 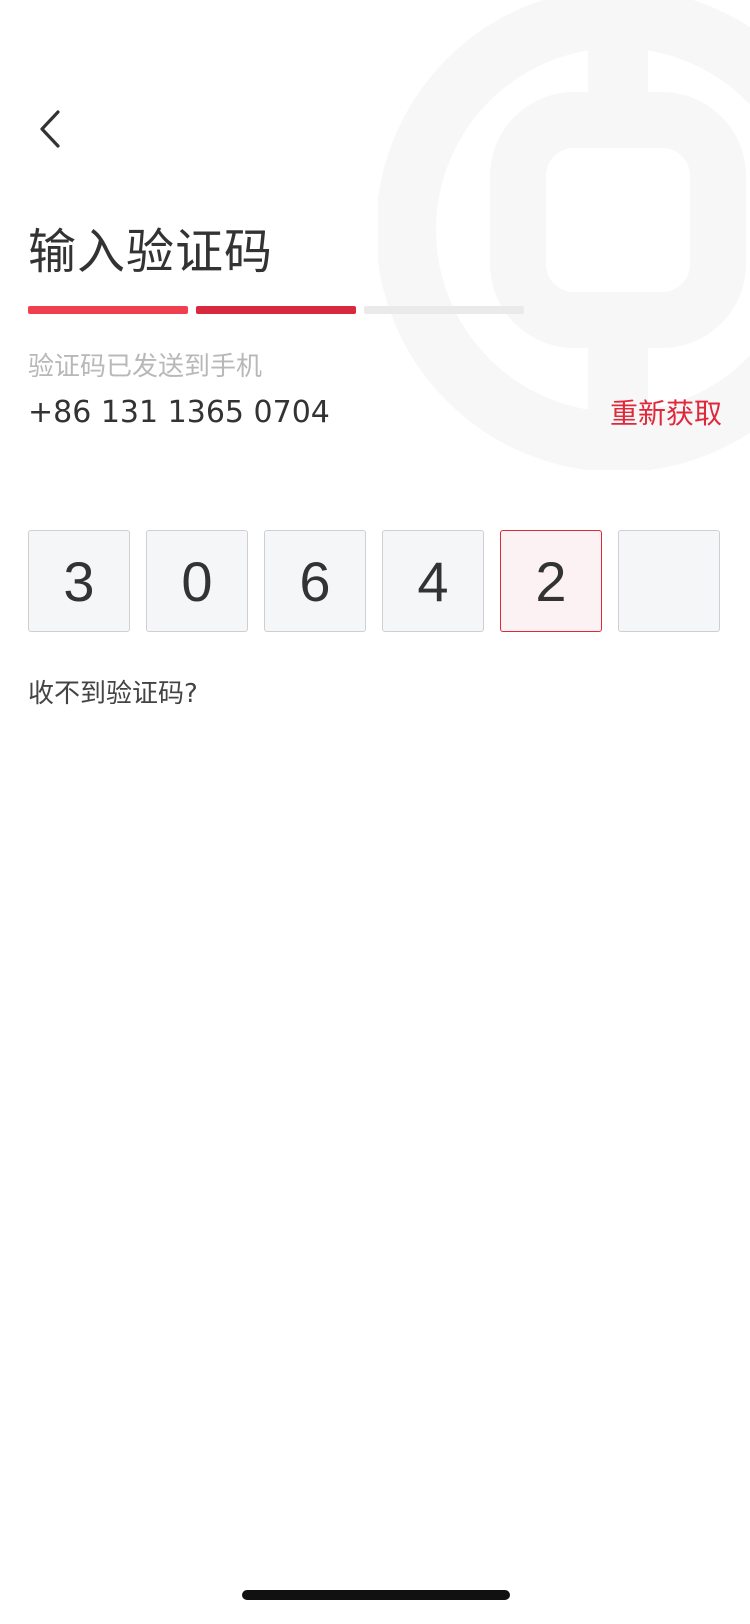 I want to click on sent-hint: 验证码已发送到手机, so click(x=145, y=367).